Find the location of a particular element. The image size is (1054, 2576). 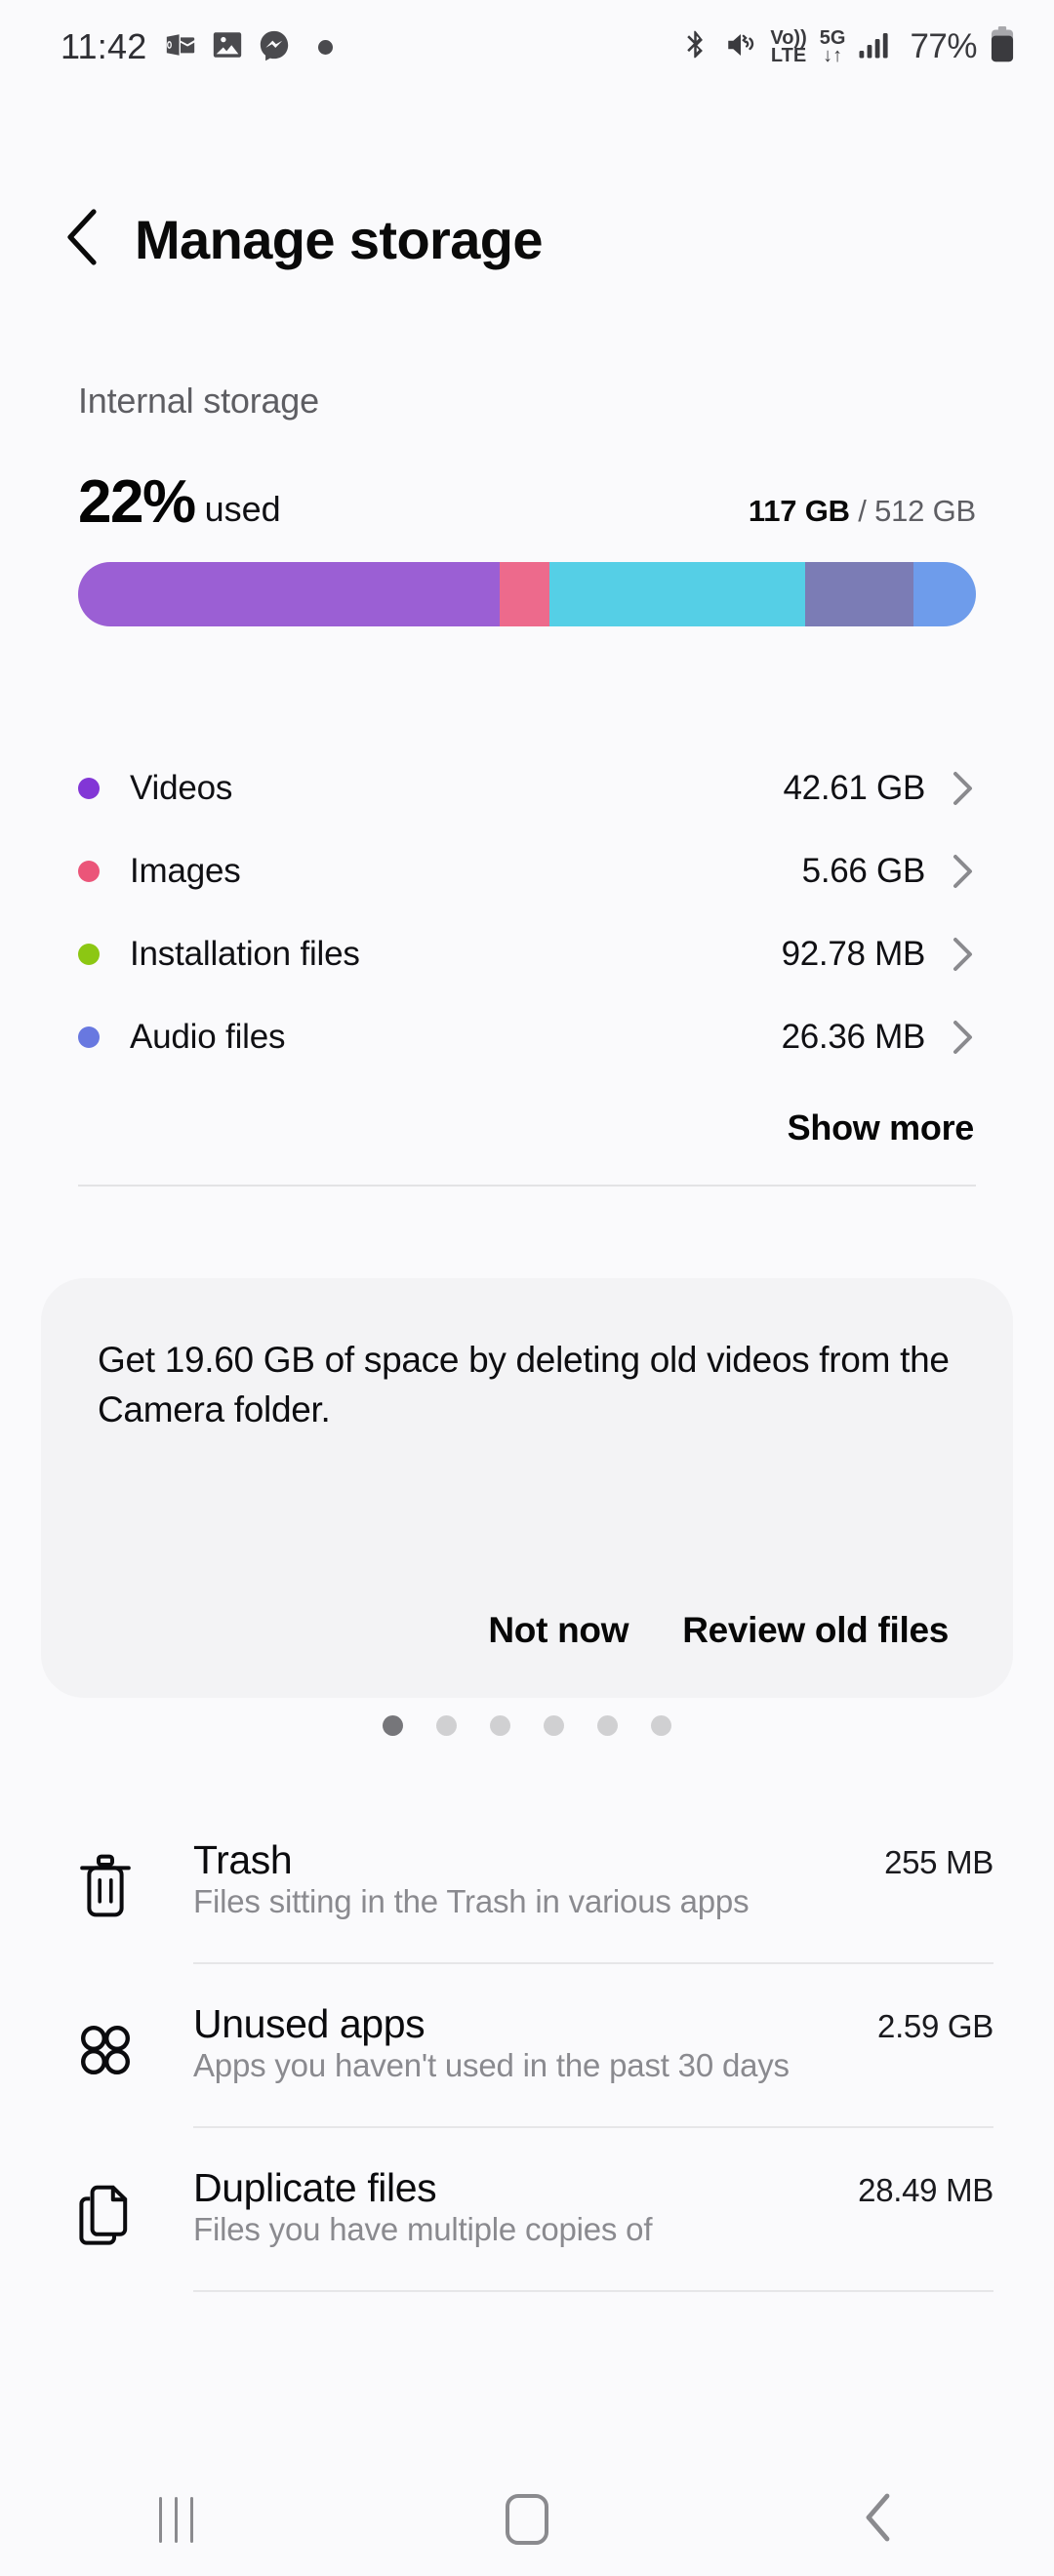

system-navigation-bar is located at coordinates (527, 2519).